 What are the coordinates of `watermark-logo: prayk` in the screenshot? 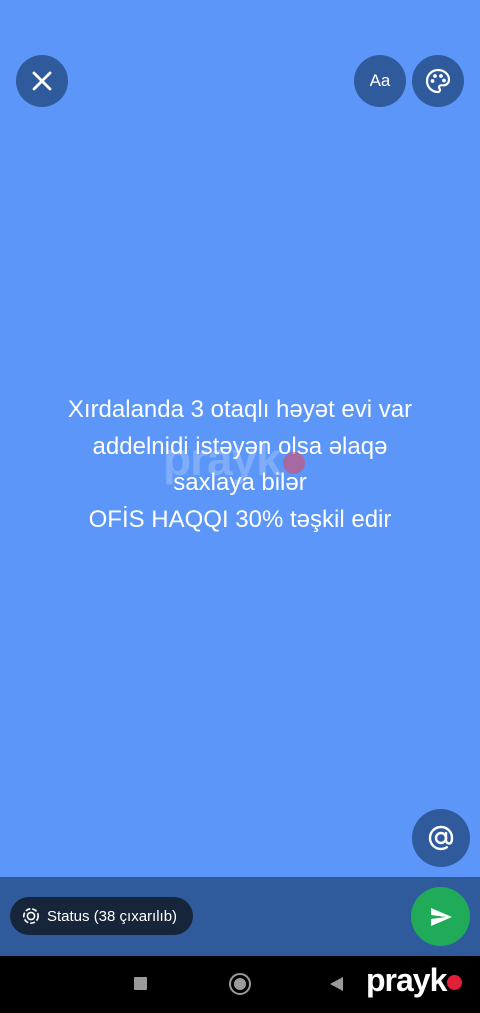 It's located at (234, 459).